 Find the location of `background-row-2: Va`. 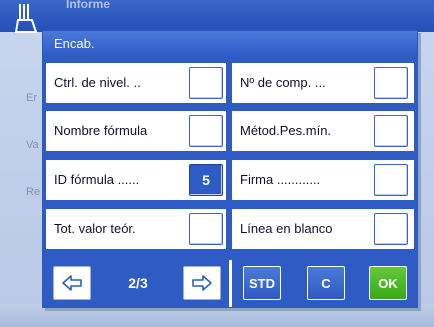

background-row-2: Va is located at coordinates (32, 145).